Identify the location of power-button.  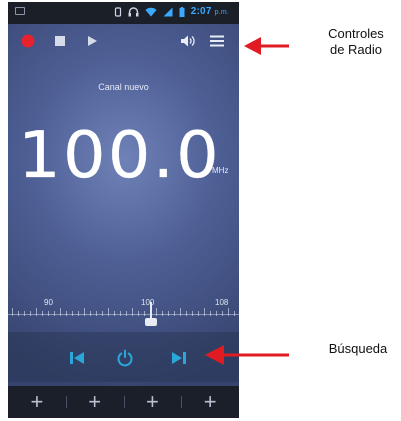
(125, 358).